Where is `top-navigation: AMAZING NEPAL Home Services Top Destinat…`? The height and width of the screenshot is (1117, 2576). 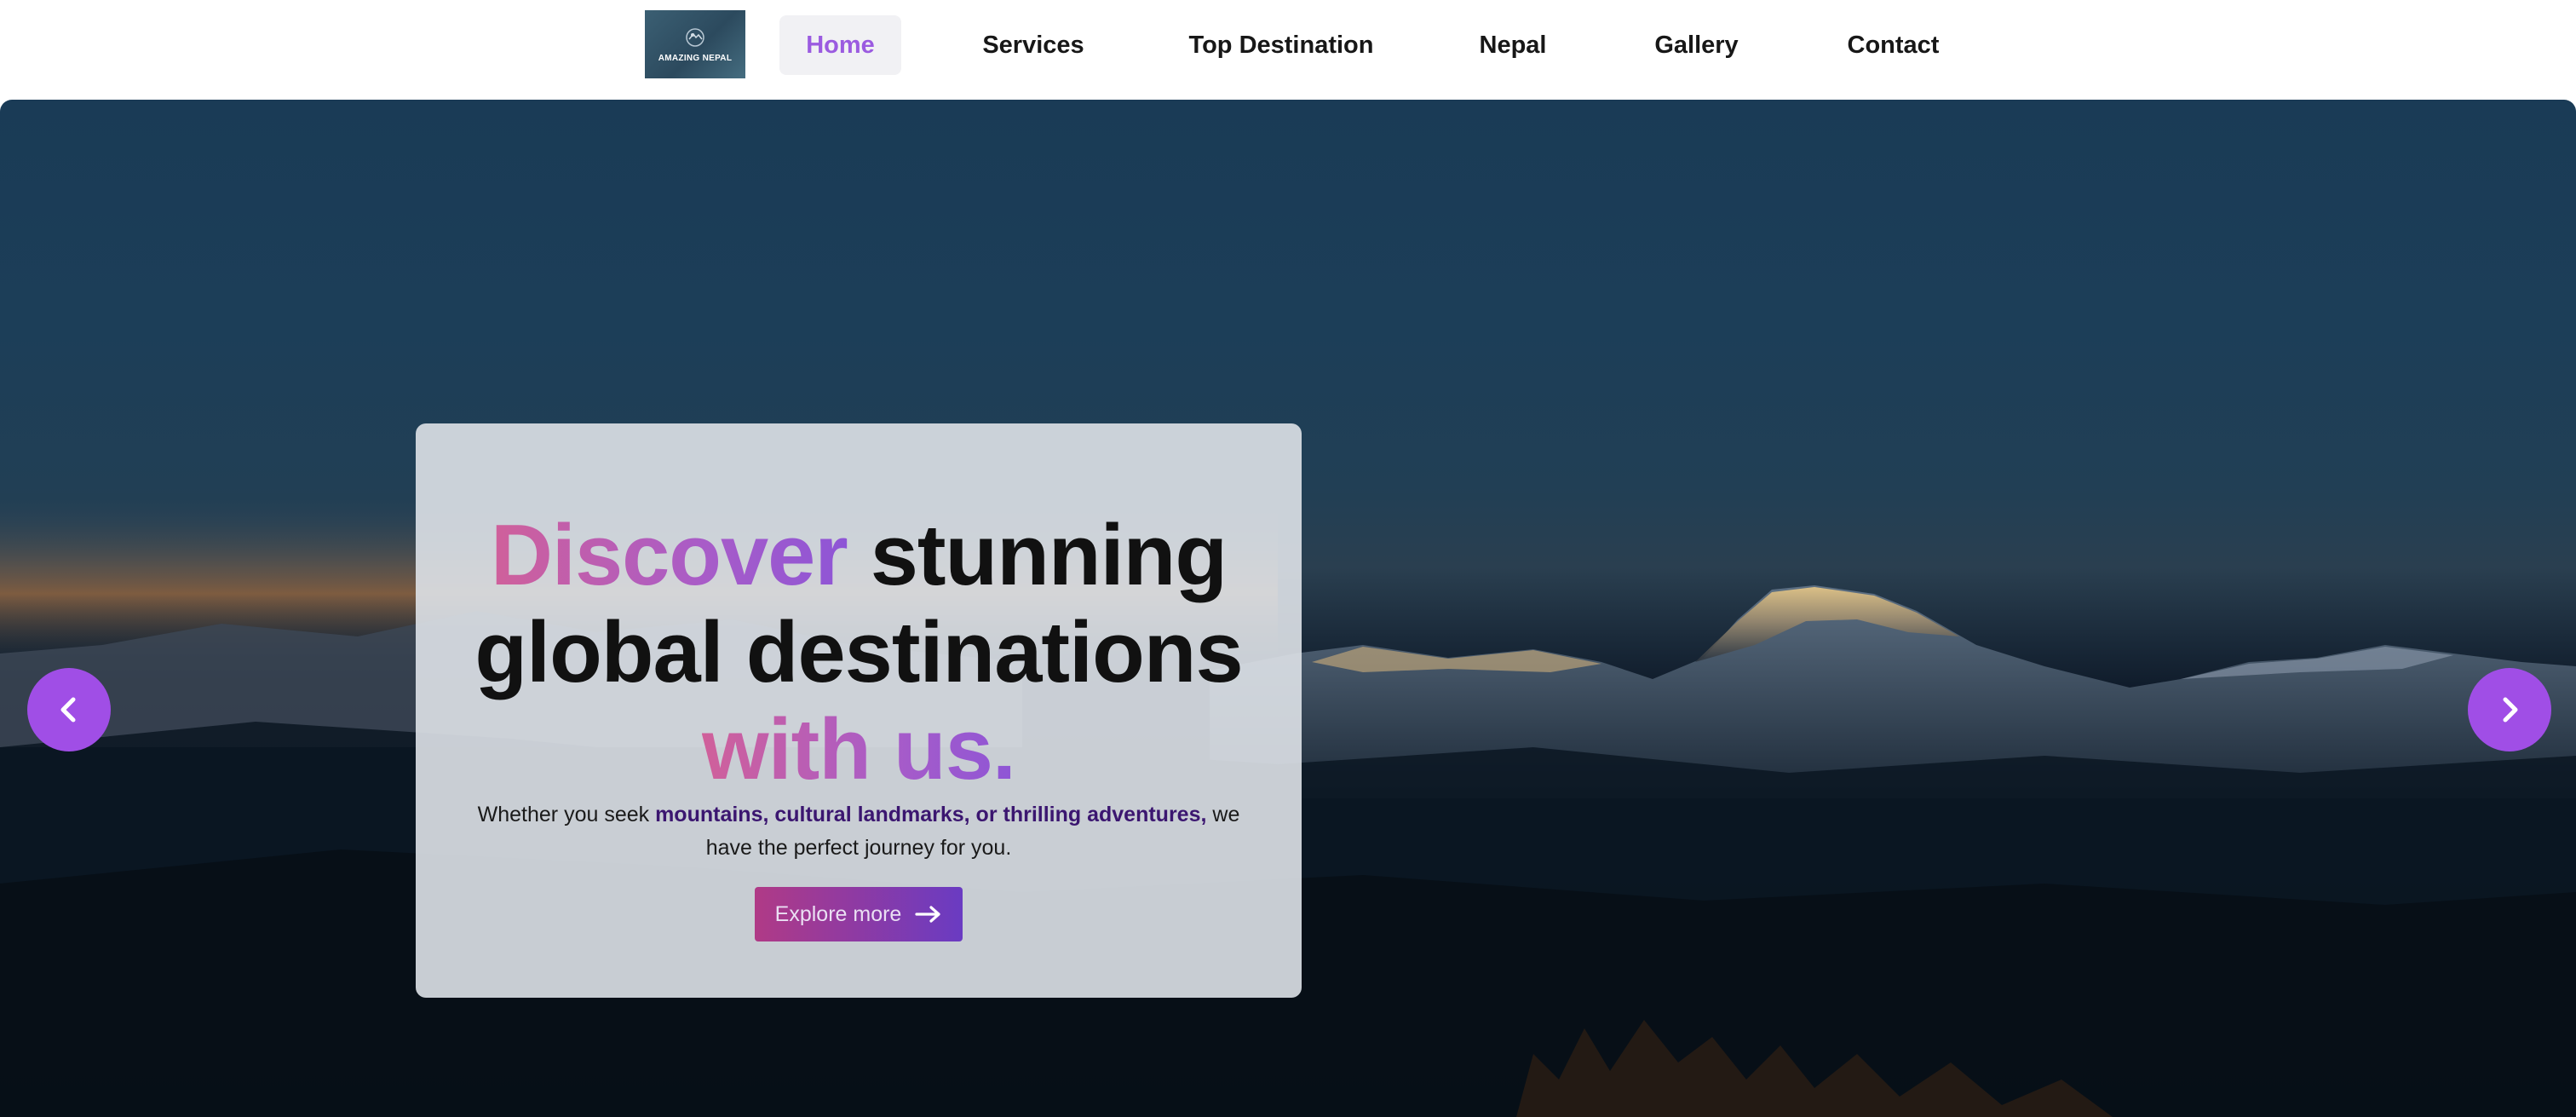
top-navigation: AMAZING NEPAL Home Services Top Destinat… is located at coordinates (1288, 50).